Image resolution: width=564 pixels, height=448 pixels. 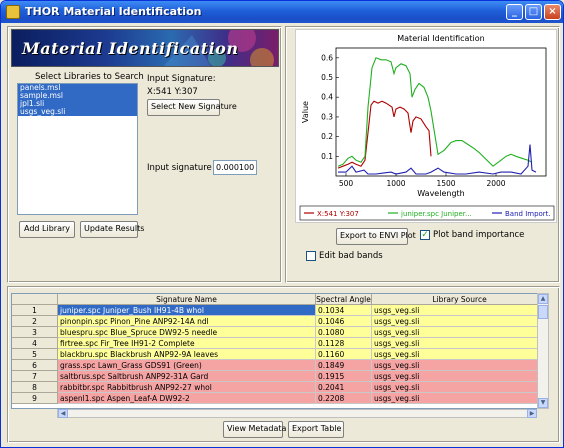 What do you see at coordinates (311, 256) in the screenshot?
I see `edit-bad-bands-checkbox` at bounding box center [311, 256].